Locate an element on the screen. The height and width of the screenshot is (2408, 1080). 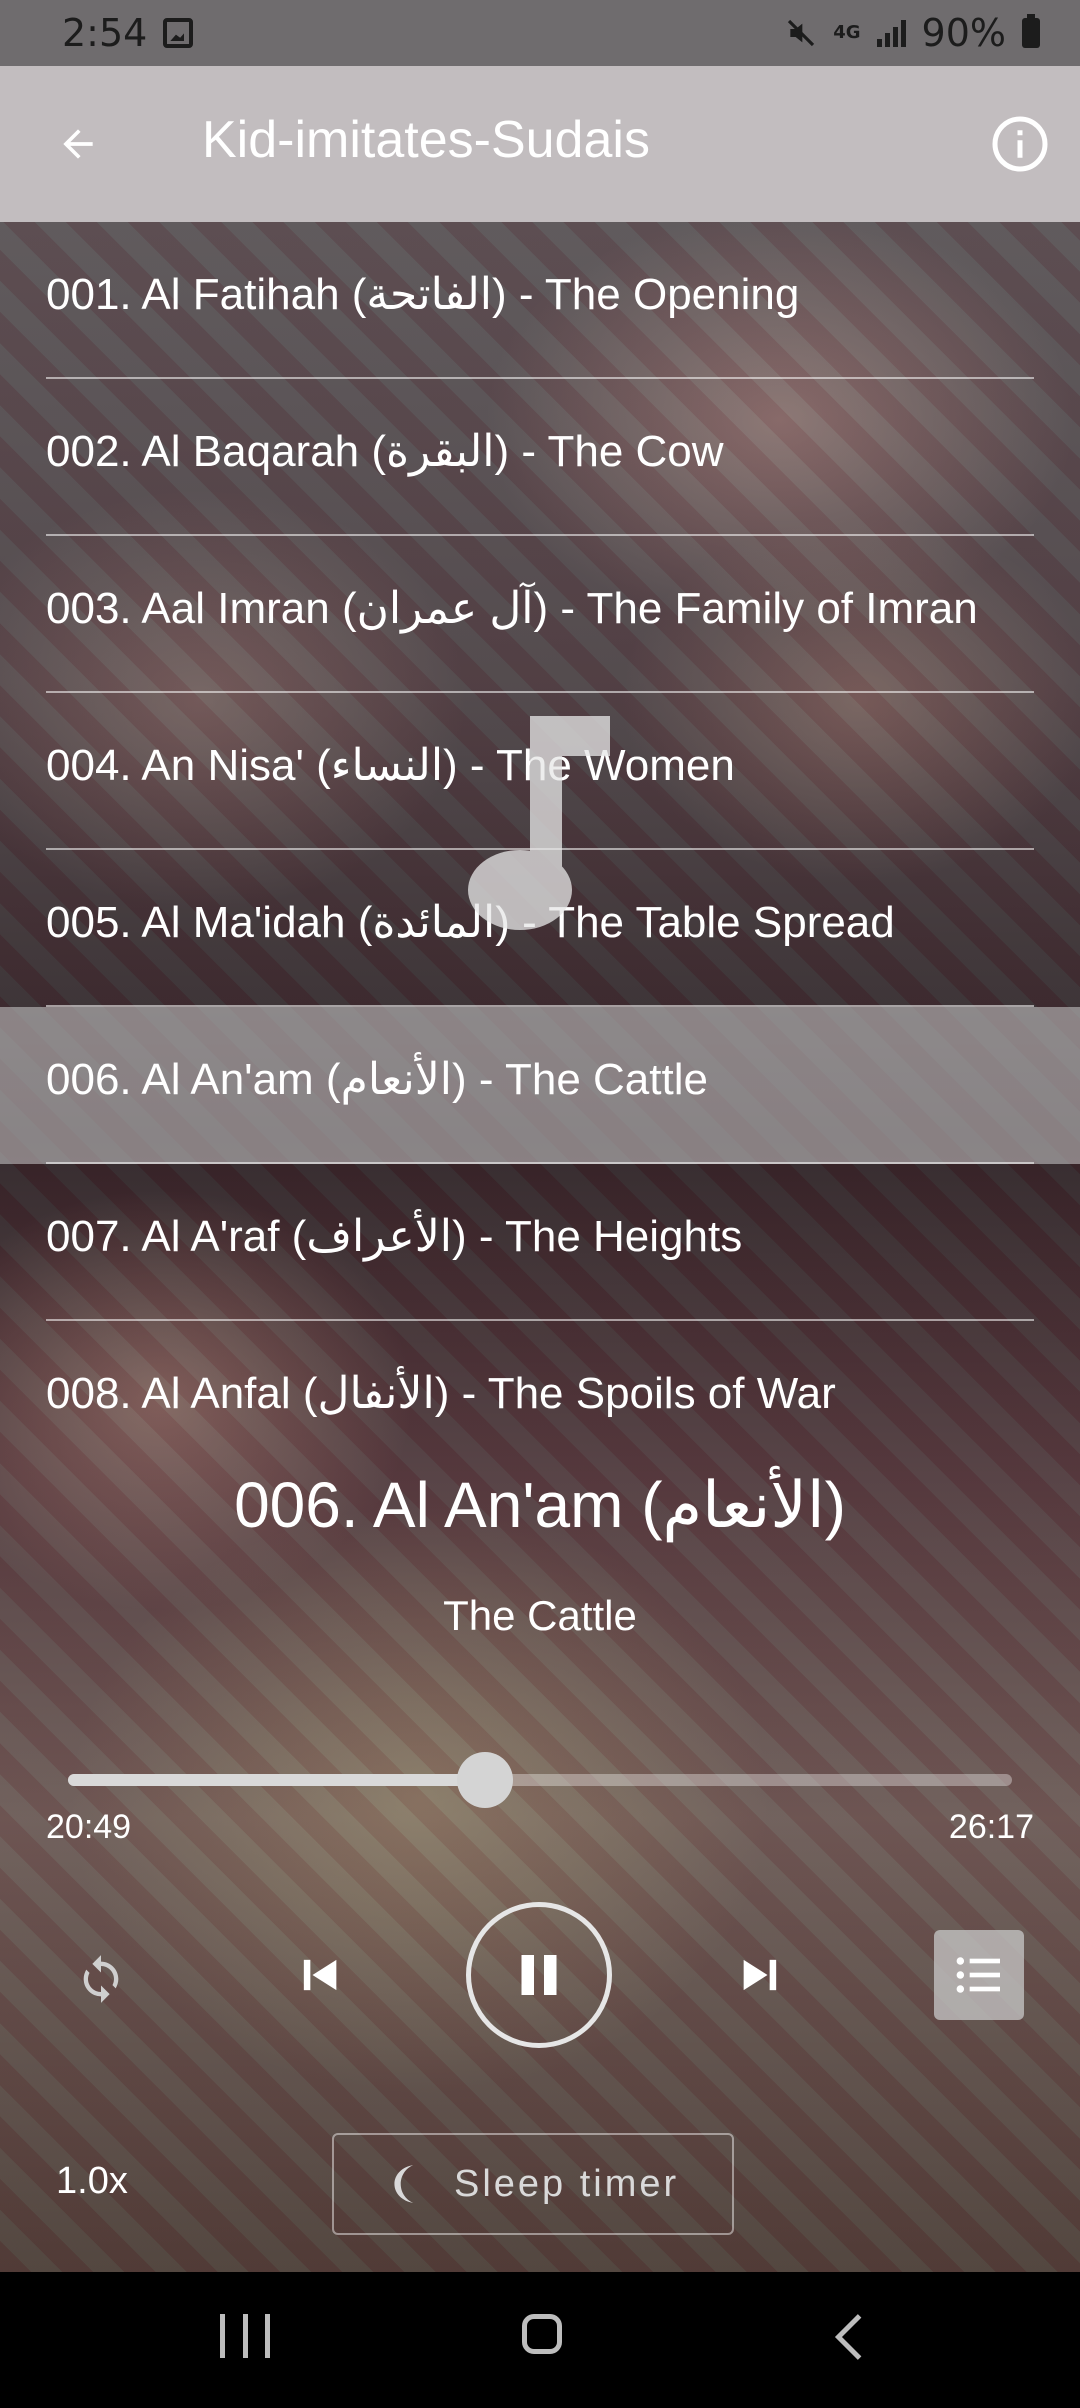
seek-bar-thumb is located at coordinates (485, 1780).